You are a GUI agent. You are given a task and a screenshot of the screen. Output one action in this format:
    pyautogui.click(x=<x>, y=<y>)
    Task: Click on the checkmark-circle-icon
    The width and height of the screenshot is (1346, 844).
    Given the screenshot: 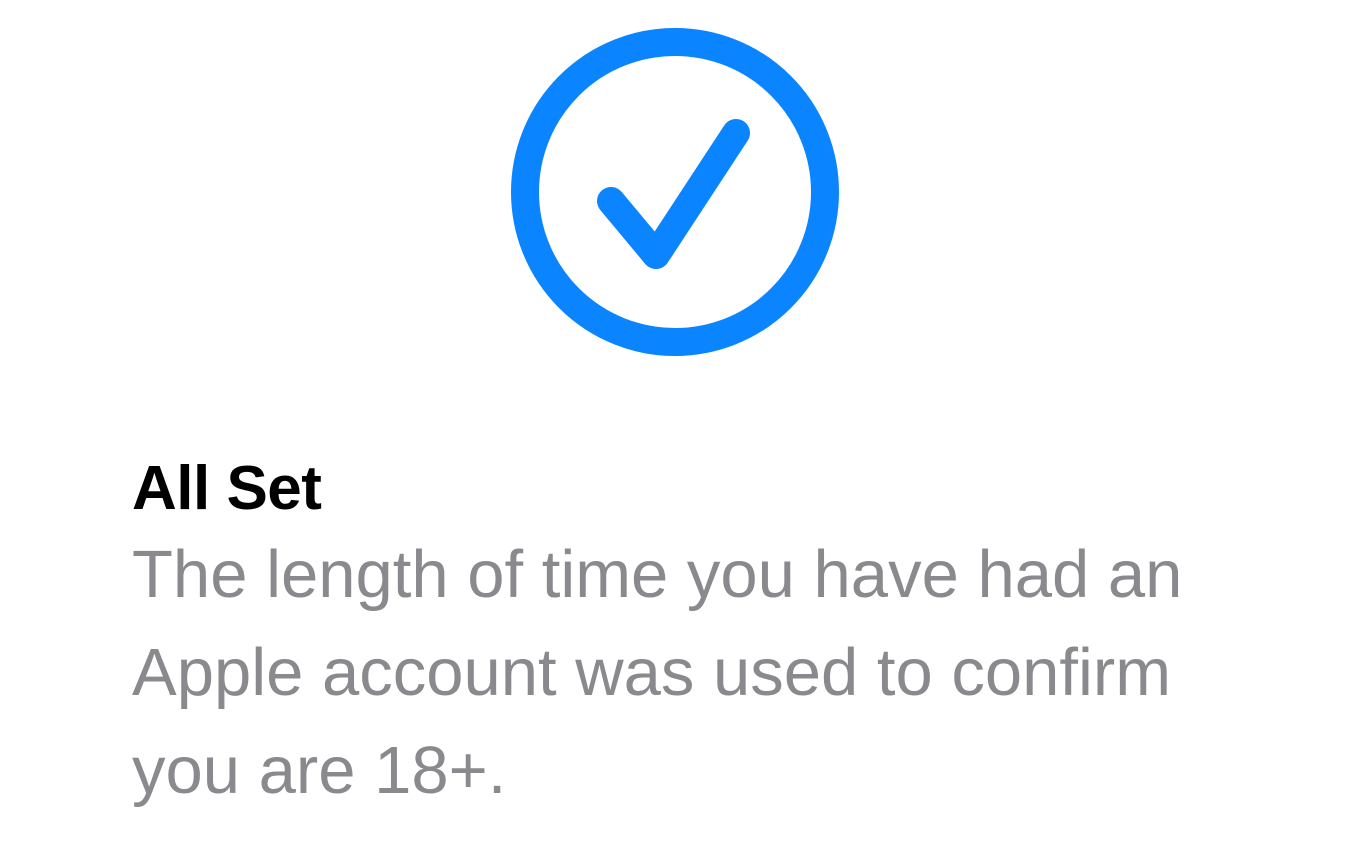 What is the action you would take?
    pyautogui.click(x=675, y=192)
    